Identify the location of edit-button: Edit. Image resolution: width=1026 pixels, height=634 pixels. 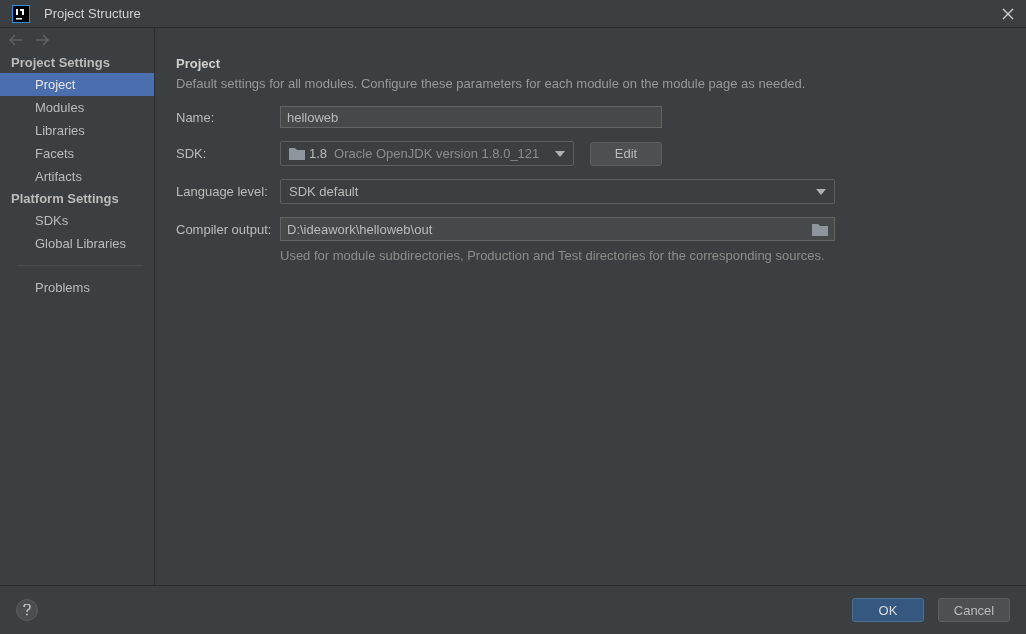
(626, 153).